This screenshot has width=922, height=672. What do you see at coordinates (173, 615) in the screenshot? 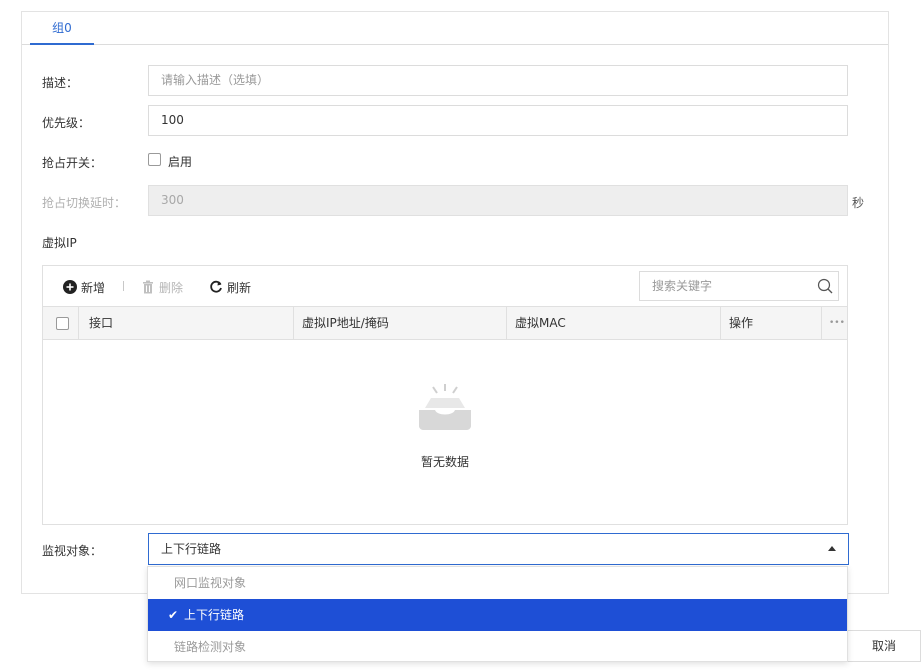
I see `check-icon: ✔` at bounding box center [173, 615].